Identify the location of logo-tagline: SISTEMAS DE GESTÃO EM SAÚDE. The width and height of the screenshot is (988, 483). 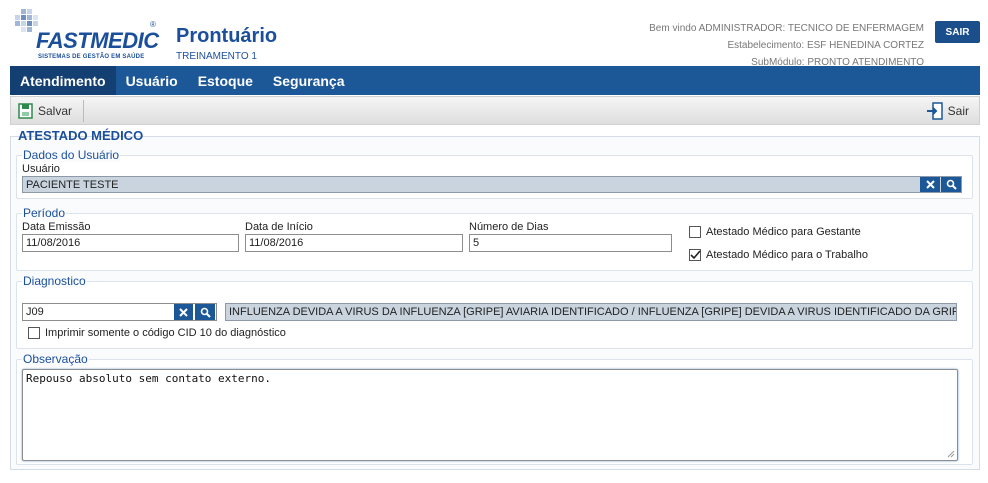
(91, 57).